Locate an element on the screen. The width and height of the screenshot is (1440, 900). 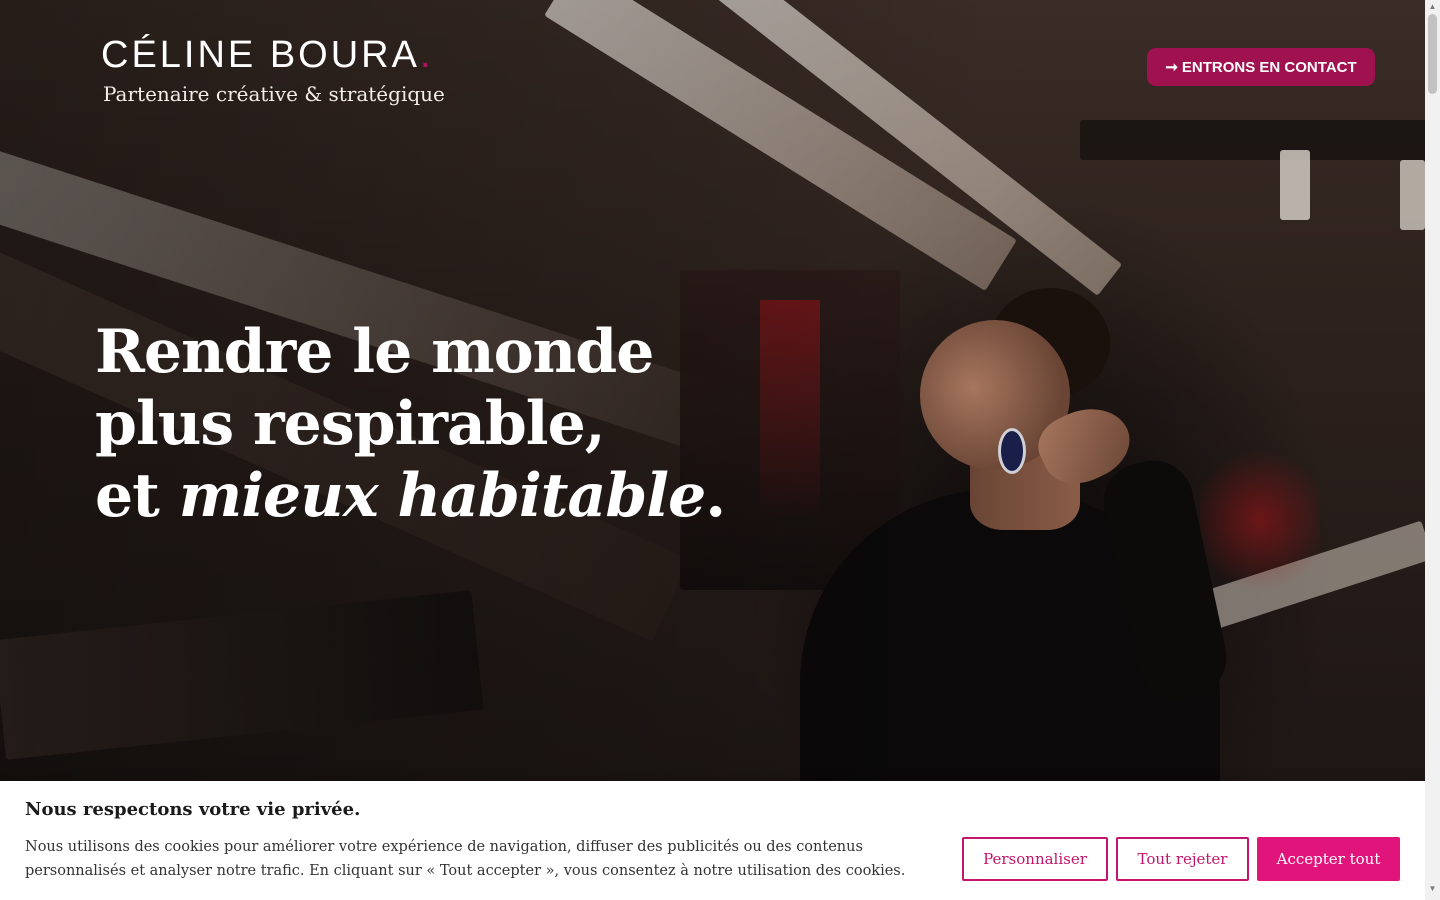
cookie-title: Nous respectons votre vie privée. is located at coordinates (193, 809).